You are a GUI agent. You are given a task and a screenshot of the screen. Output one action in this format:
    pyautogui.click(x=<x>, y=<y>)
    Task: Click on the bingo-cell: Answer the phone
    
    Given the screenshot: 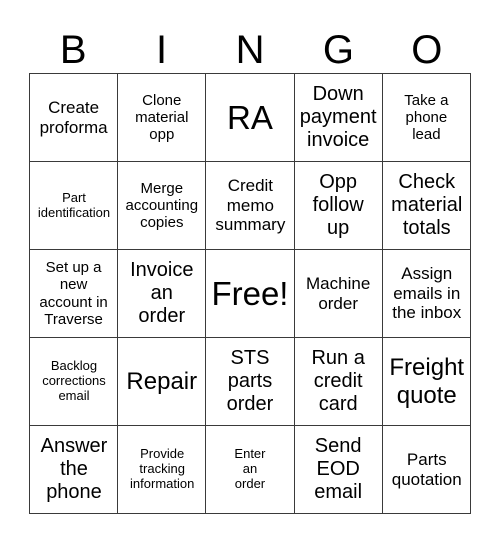 What is the action you would take?
    pyautogui.click(x=73, y=469)
    